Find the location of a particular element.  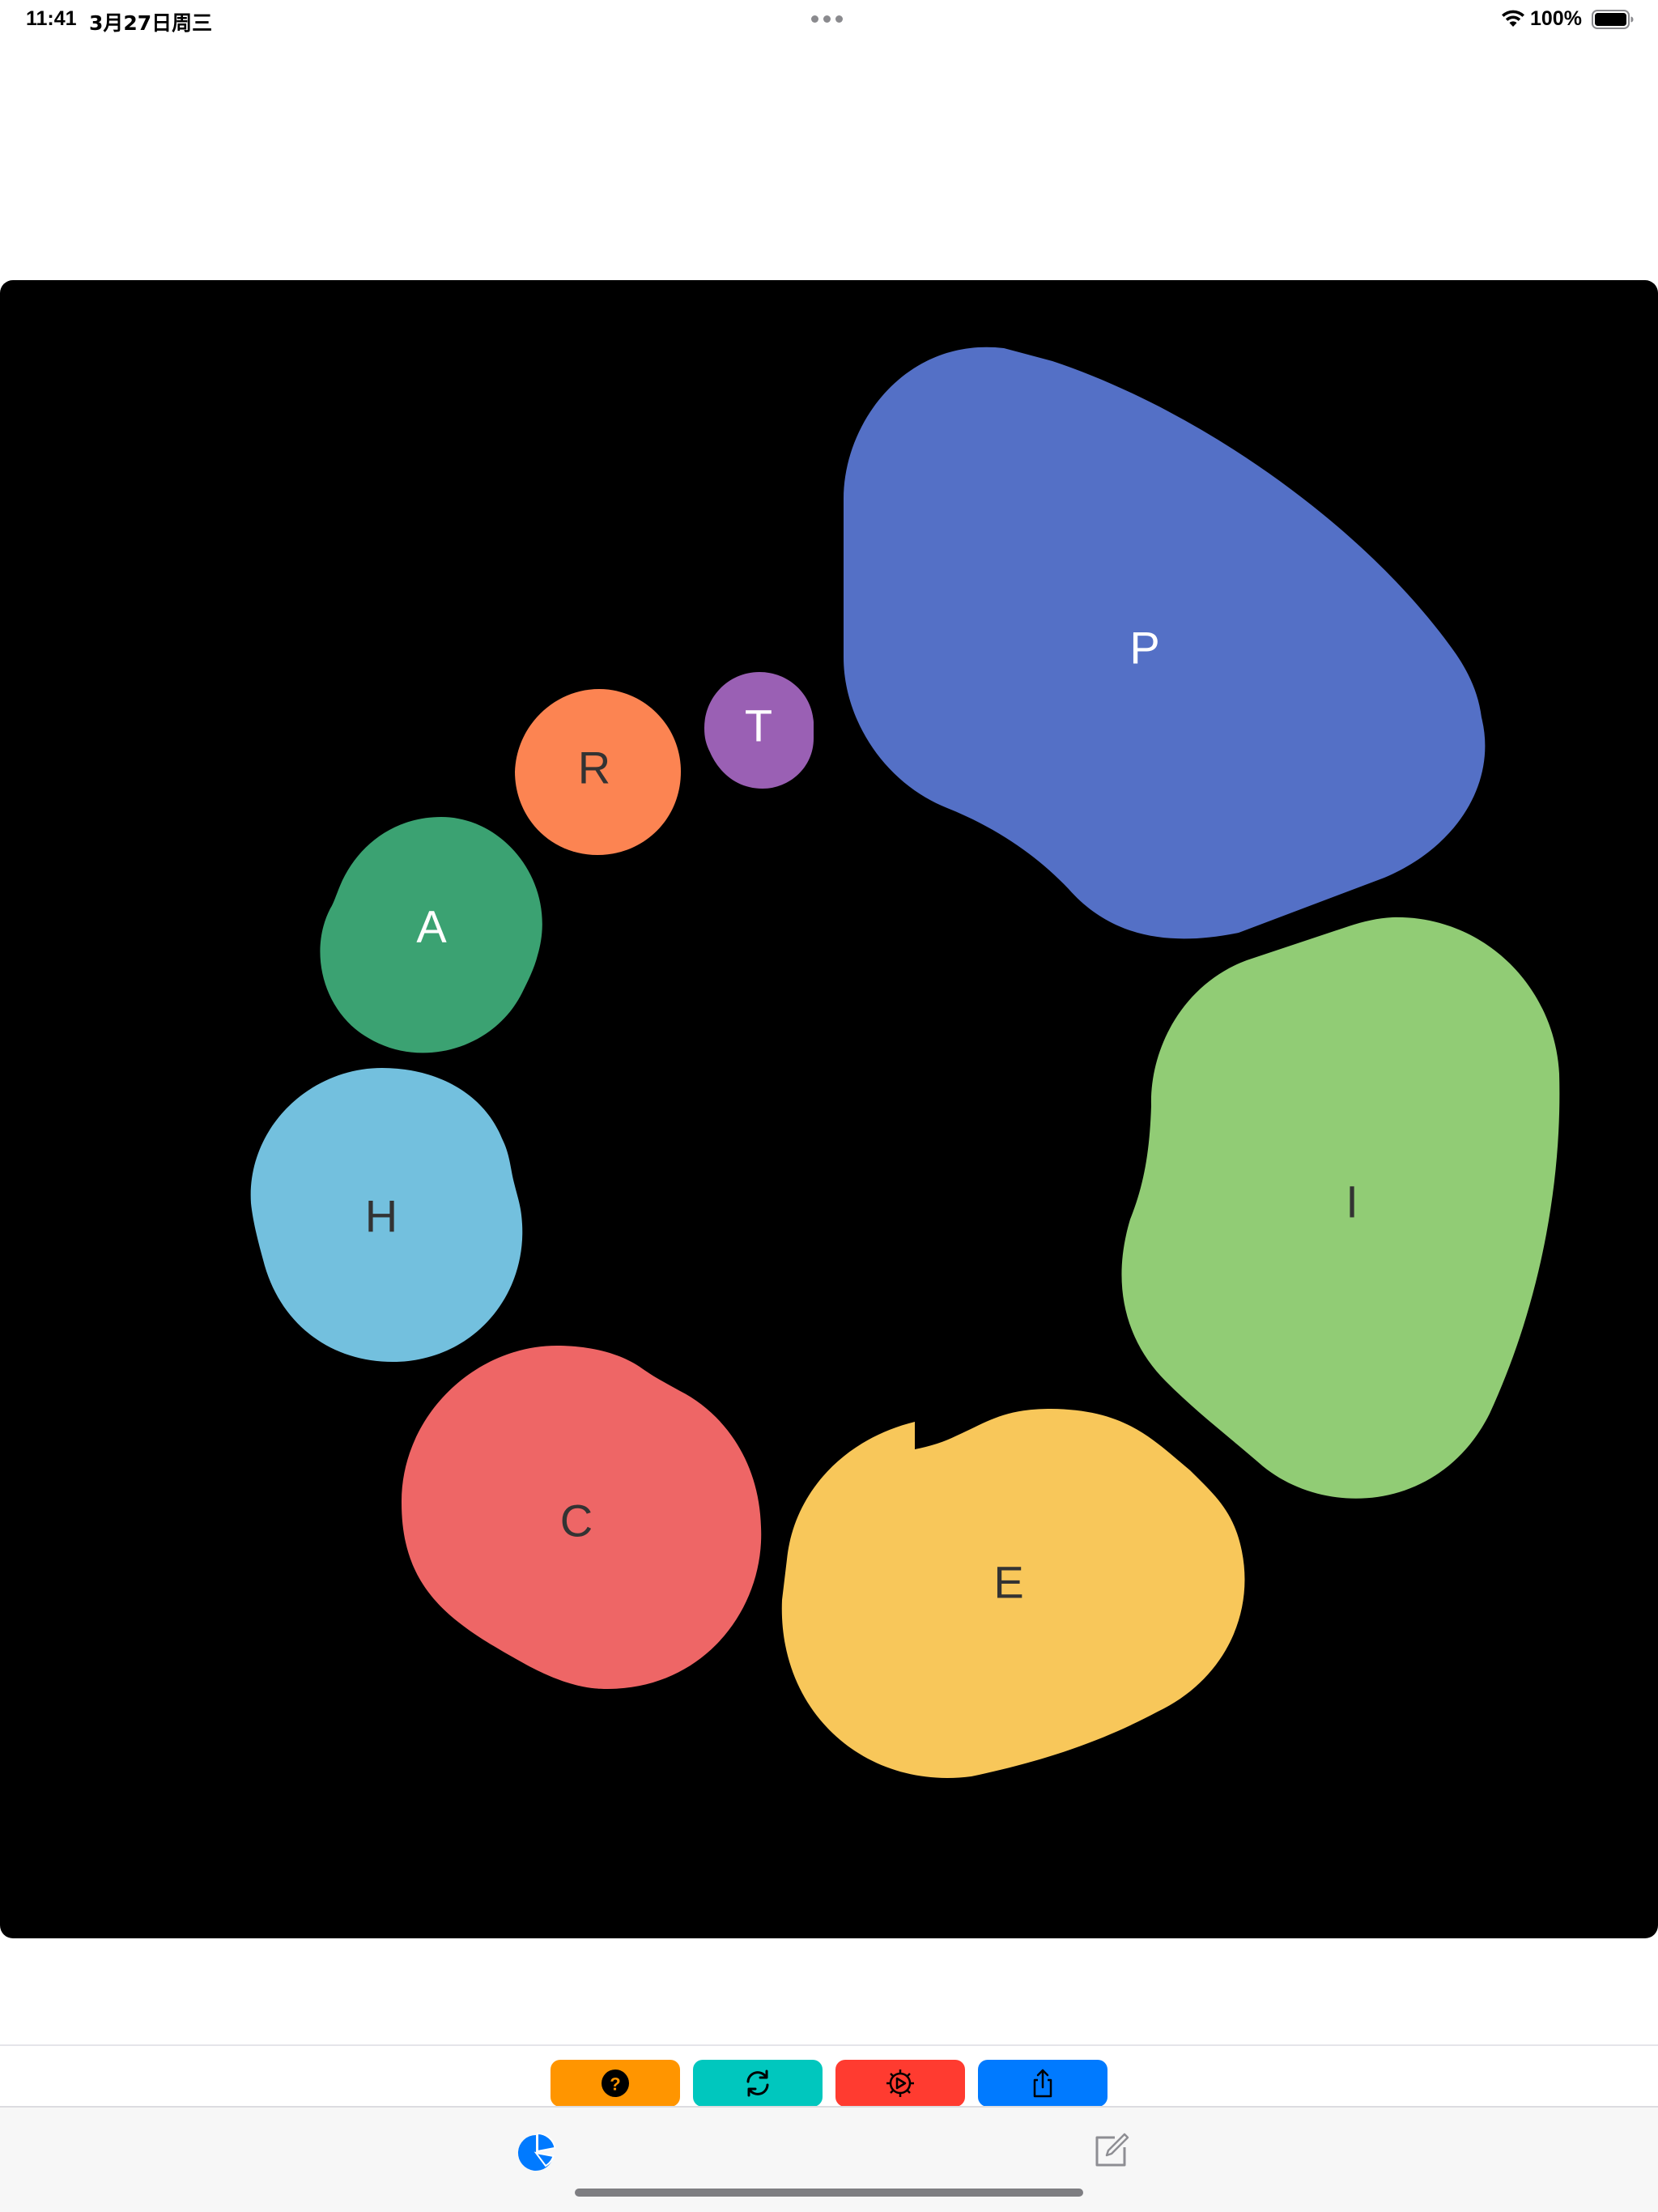

refresh-icon is located at coordinates (757, 2083).